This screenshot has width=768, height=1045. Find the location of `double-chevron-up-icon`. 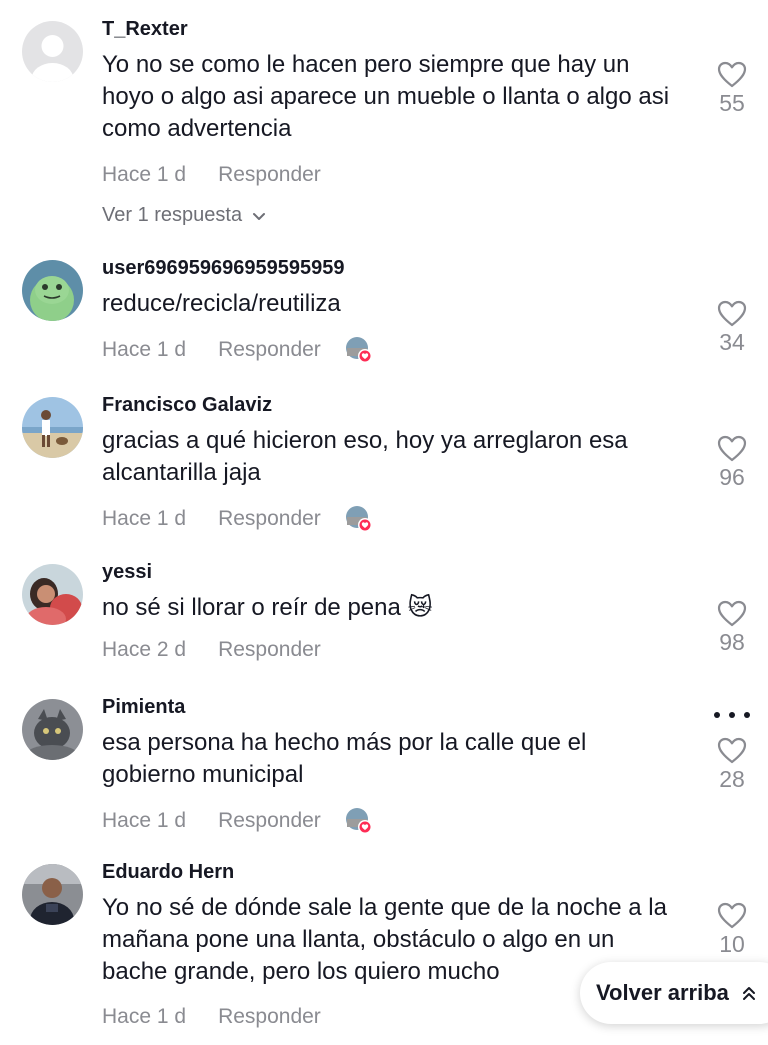

double-chevron-up-icon is located at coordinates (748, 993).